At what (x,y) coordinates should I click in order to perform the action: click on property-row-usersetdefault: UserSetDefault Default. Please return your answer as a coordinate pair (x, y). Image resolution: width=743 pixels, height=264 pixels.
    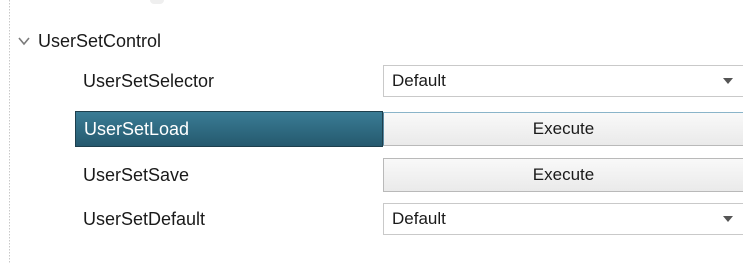
    Looking at the image, I should click on (409, 219).